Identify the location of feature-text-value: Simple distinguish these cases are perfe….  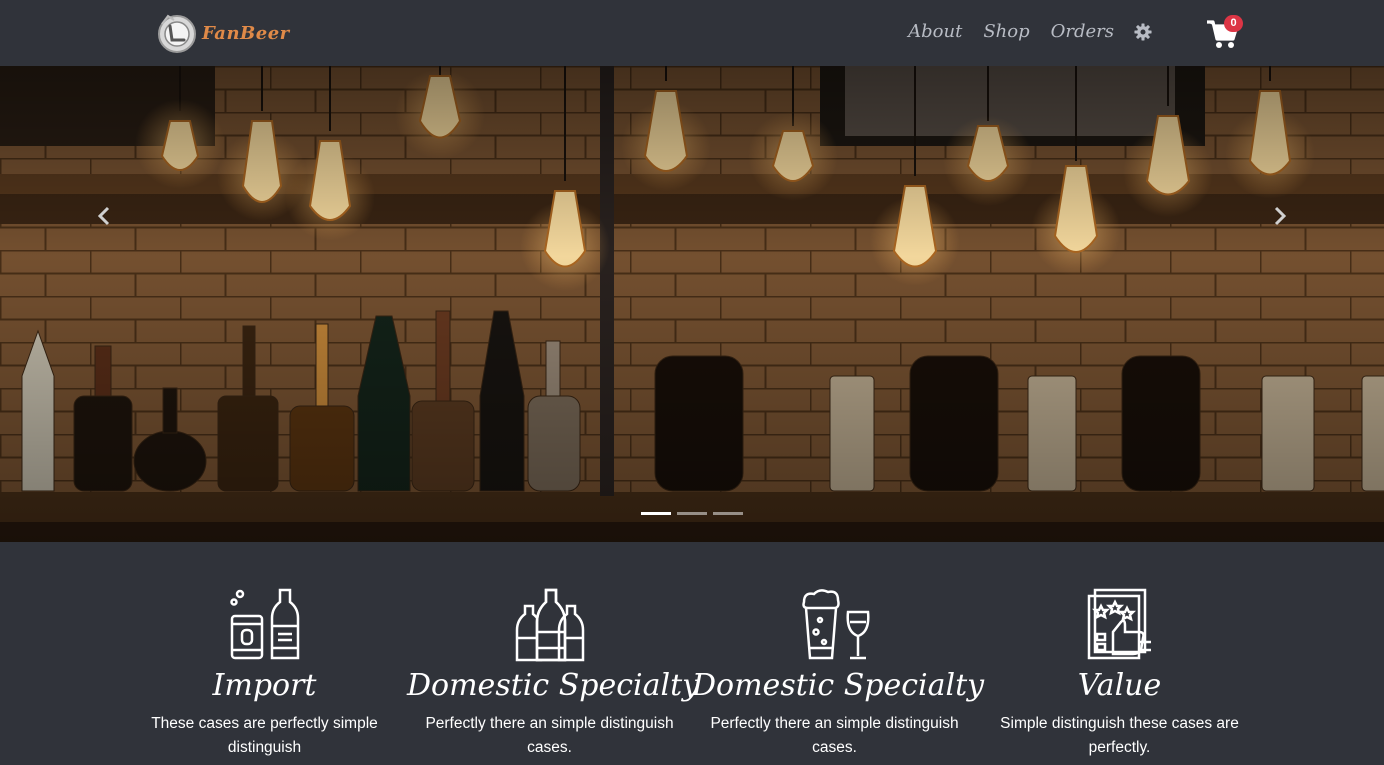
(1119, 735).